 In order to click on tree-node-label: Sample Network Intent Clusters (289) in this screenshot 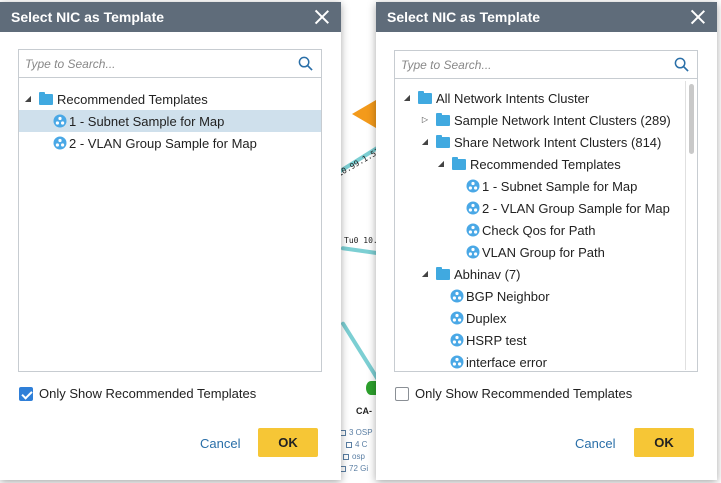, I will do `click(562, 120)`.